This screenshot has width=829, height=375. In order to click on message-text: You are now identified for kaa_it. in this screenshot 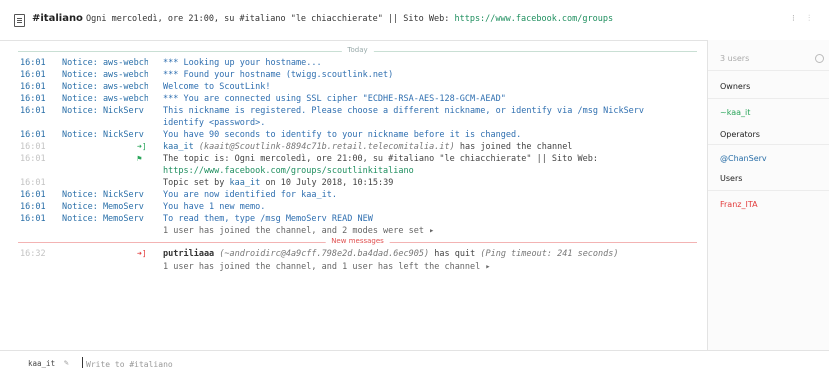, I will do `click(250, 195)`.